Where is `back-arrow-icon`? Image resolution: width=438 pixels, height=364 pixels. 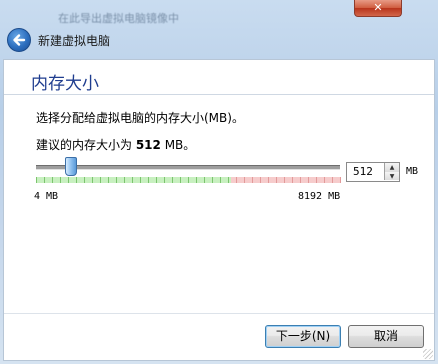 back-arrow-icon is located at coordinates (19, 40).